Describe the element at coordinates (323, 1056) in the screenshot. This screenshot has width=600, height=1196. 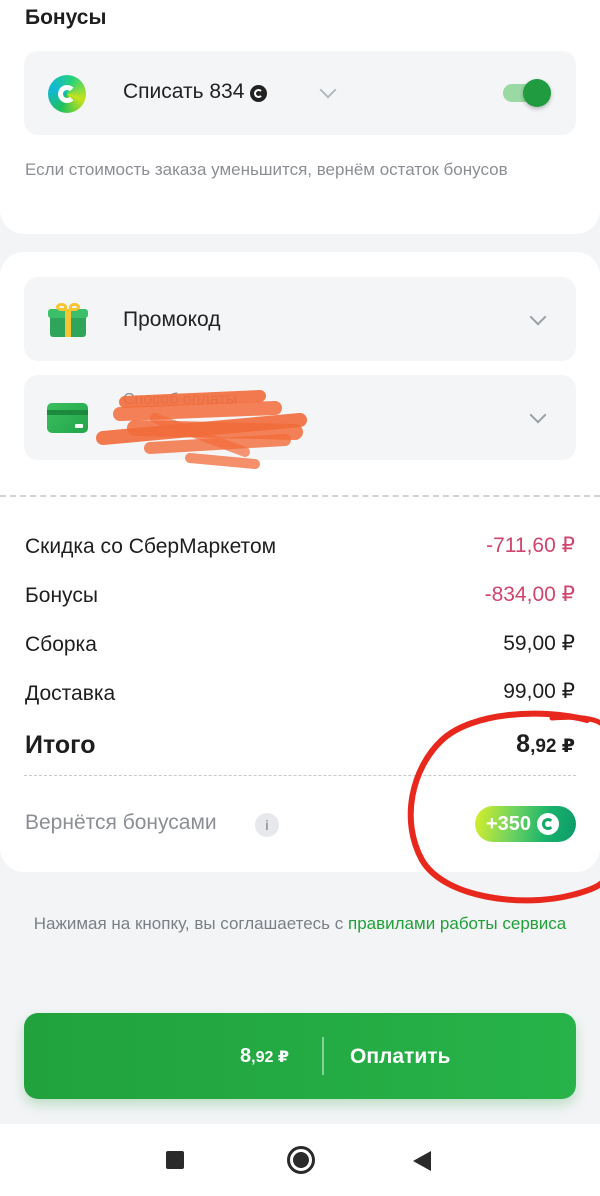
I see `pay-separator` at that location.